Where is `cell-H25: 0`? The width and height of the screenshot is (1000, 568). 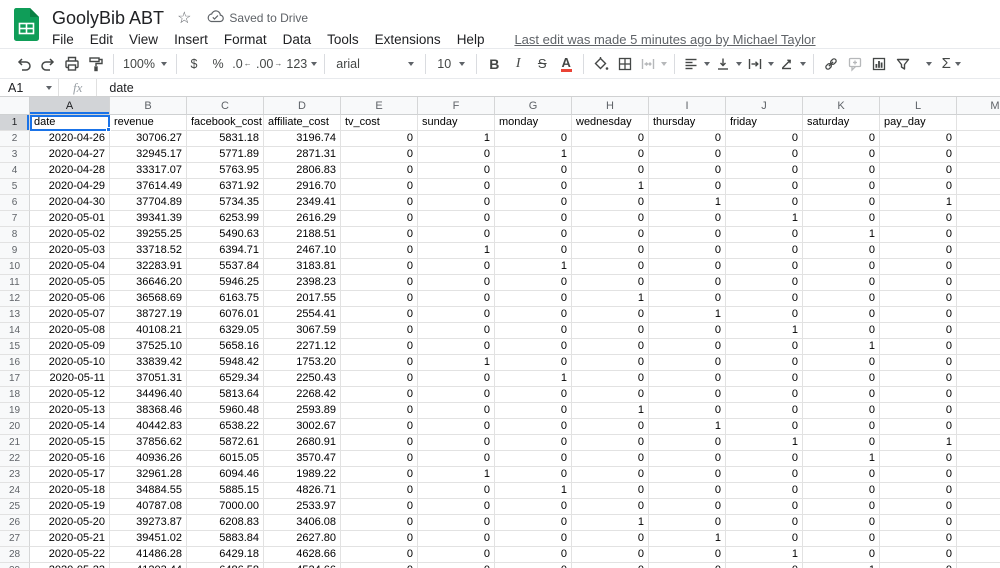 cell-H25: 0 is located at coordinates (610, 507).